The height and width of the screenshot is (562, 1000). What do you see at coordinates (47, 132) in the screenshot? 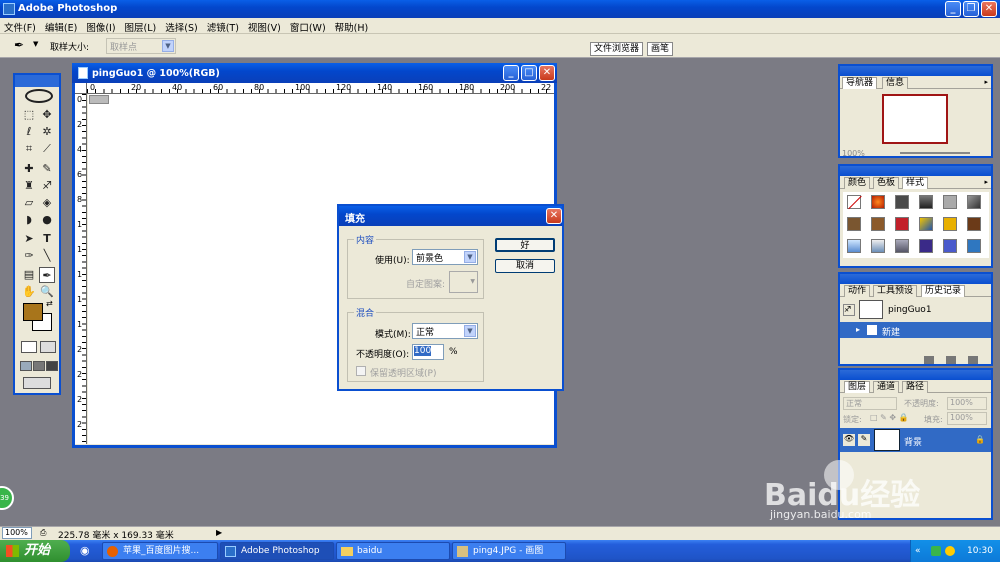
I see `magic-wand-icon: ✲` at bounding box center [47, 132].